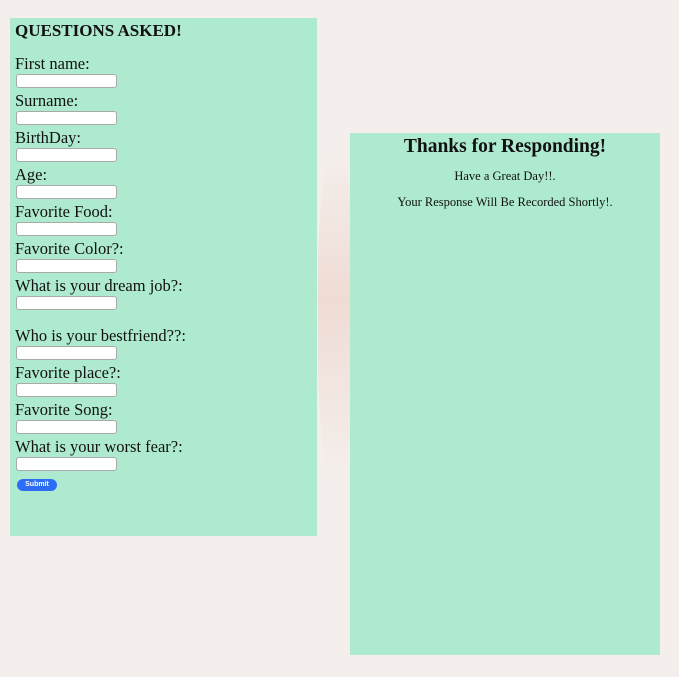  What do you see at coordinates (47, 100) in the screenshot?
I see `field-label-surname: Surname:` at bounding box center [47, 100].